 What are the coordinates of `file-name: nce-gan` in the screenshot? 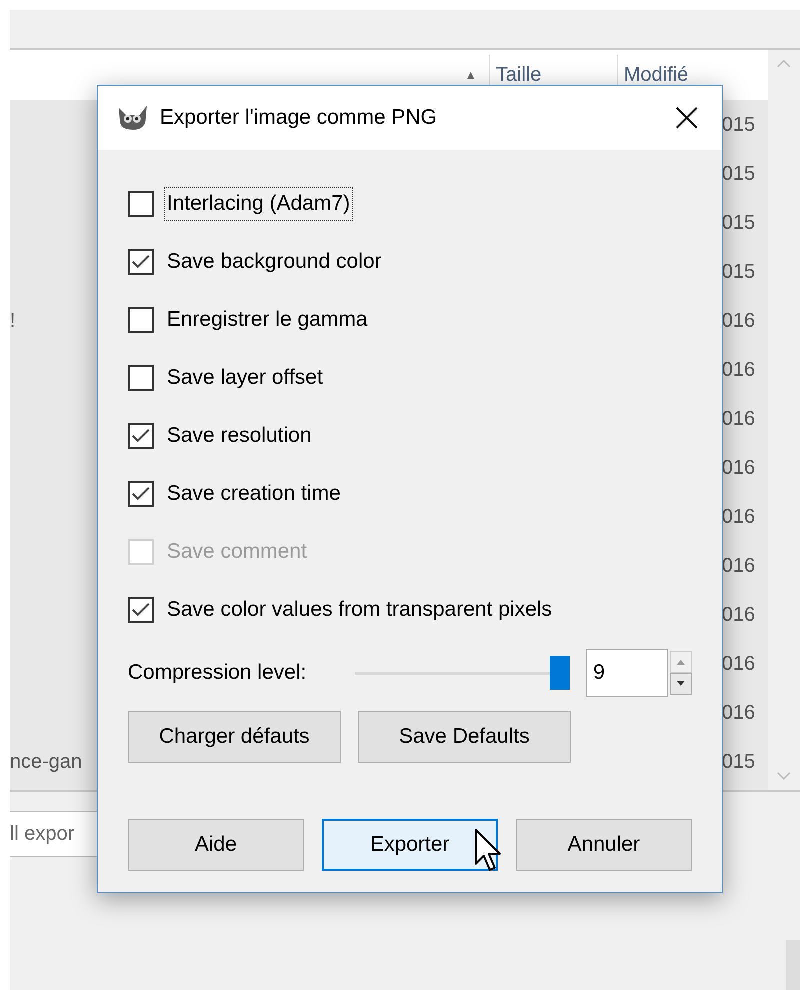 It's located at (46, 762).